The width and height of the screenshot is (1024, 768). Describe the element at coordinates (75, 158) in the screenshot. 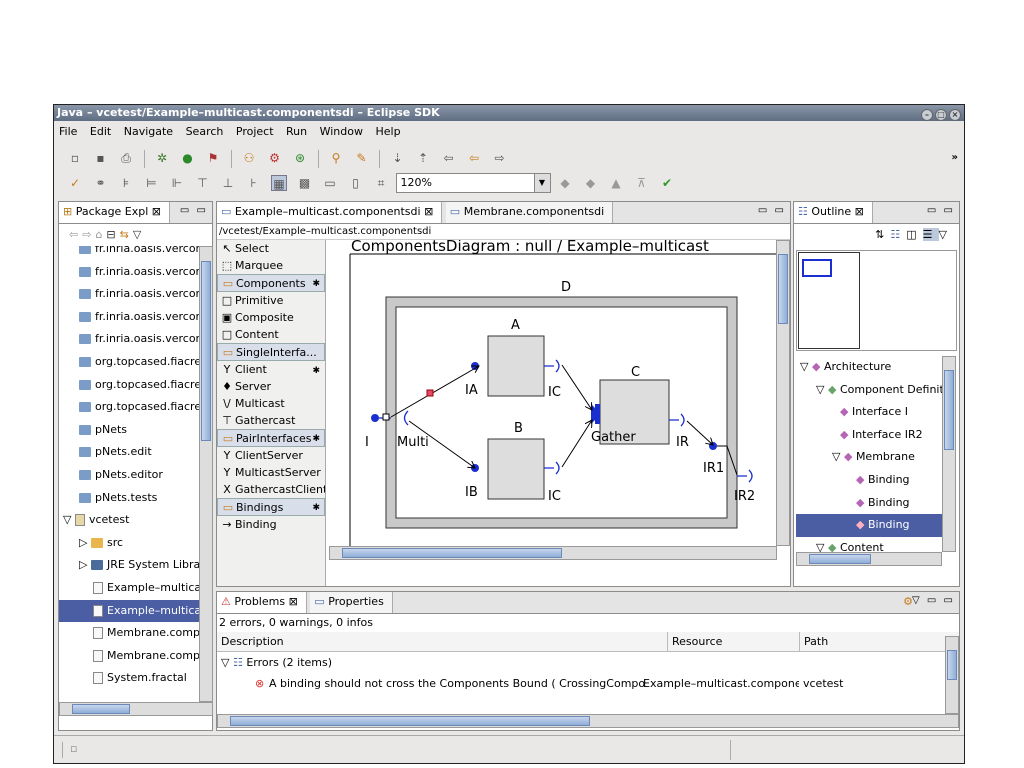

I see `new-icon: ▫` at that location.